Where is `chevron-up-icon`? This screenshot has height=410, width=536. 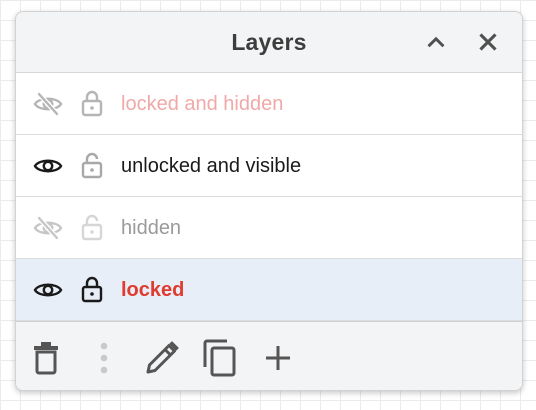
chevron-up-icon is located at coordinates (436, 42).